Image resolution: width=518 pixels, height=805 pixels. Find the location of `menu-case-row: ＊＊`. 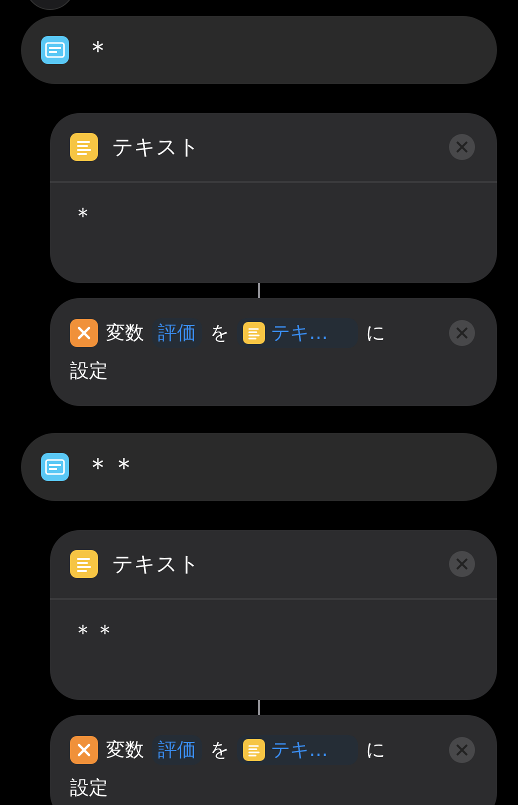

menu-case-row: ＊＊ is located at coordinates (259, 467).